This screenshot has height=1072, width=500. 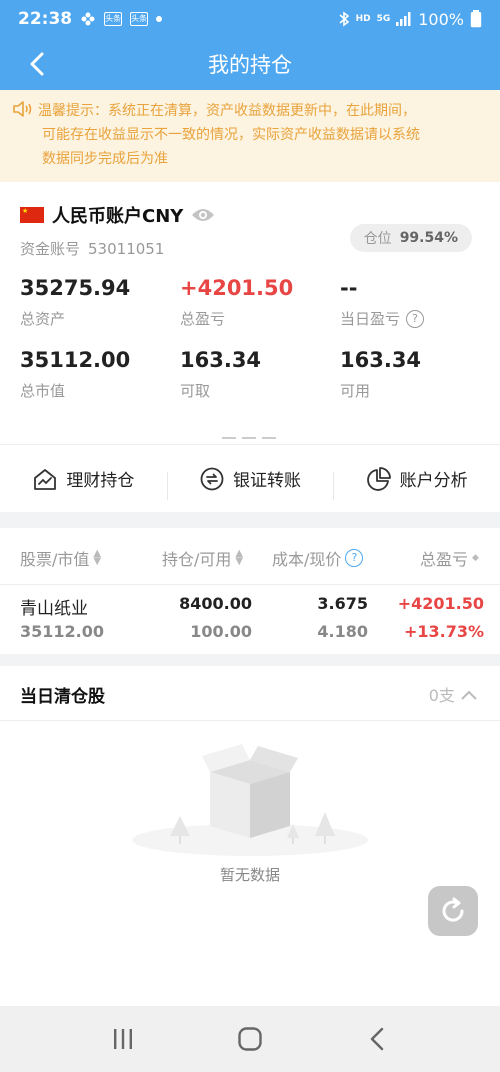 What do you see at coordinates (236, 302) in the screenshot?
I see `total-pnl: +4201.50 总盈亏` at bounding box center [236, 302].